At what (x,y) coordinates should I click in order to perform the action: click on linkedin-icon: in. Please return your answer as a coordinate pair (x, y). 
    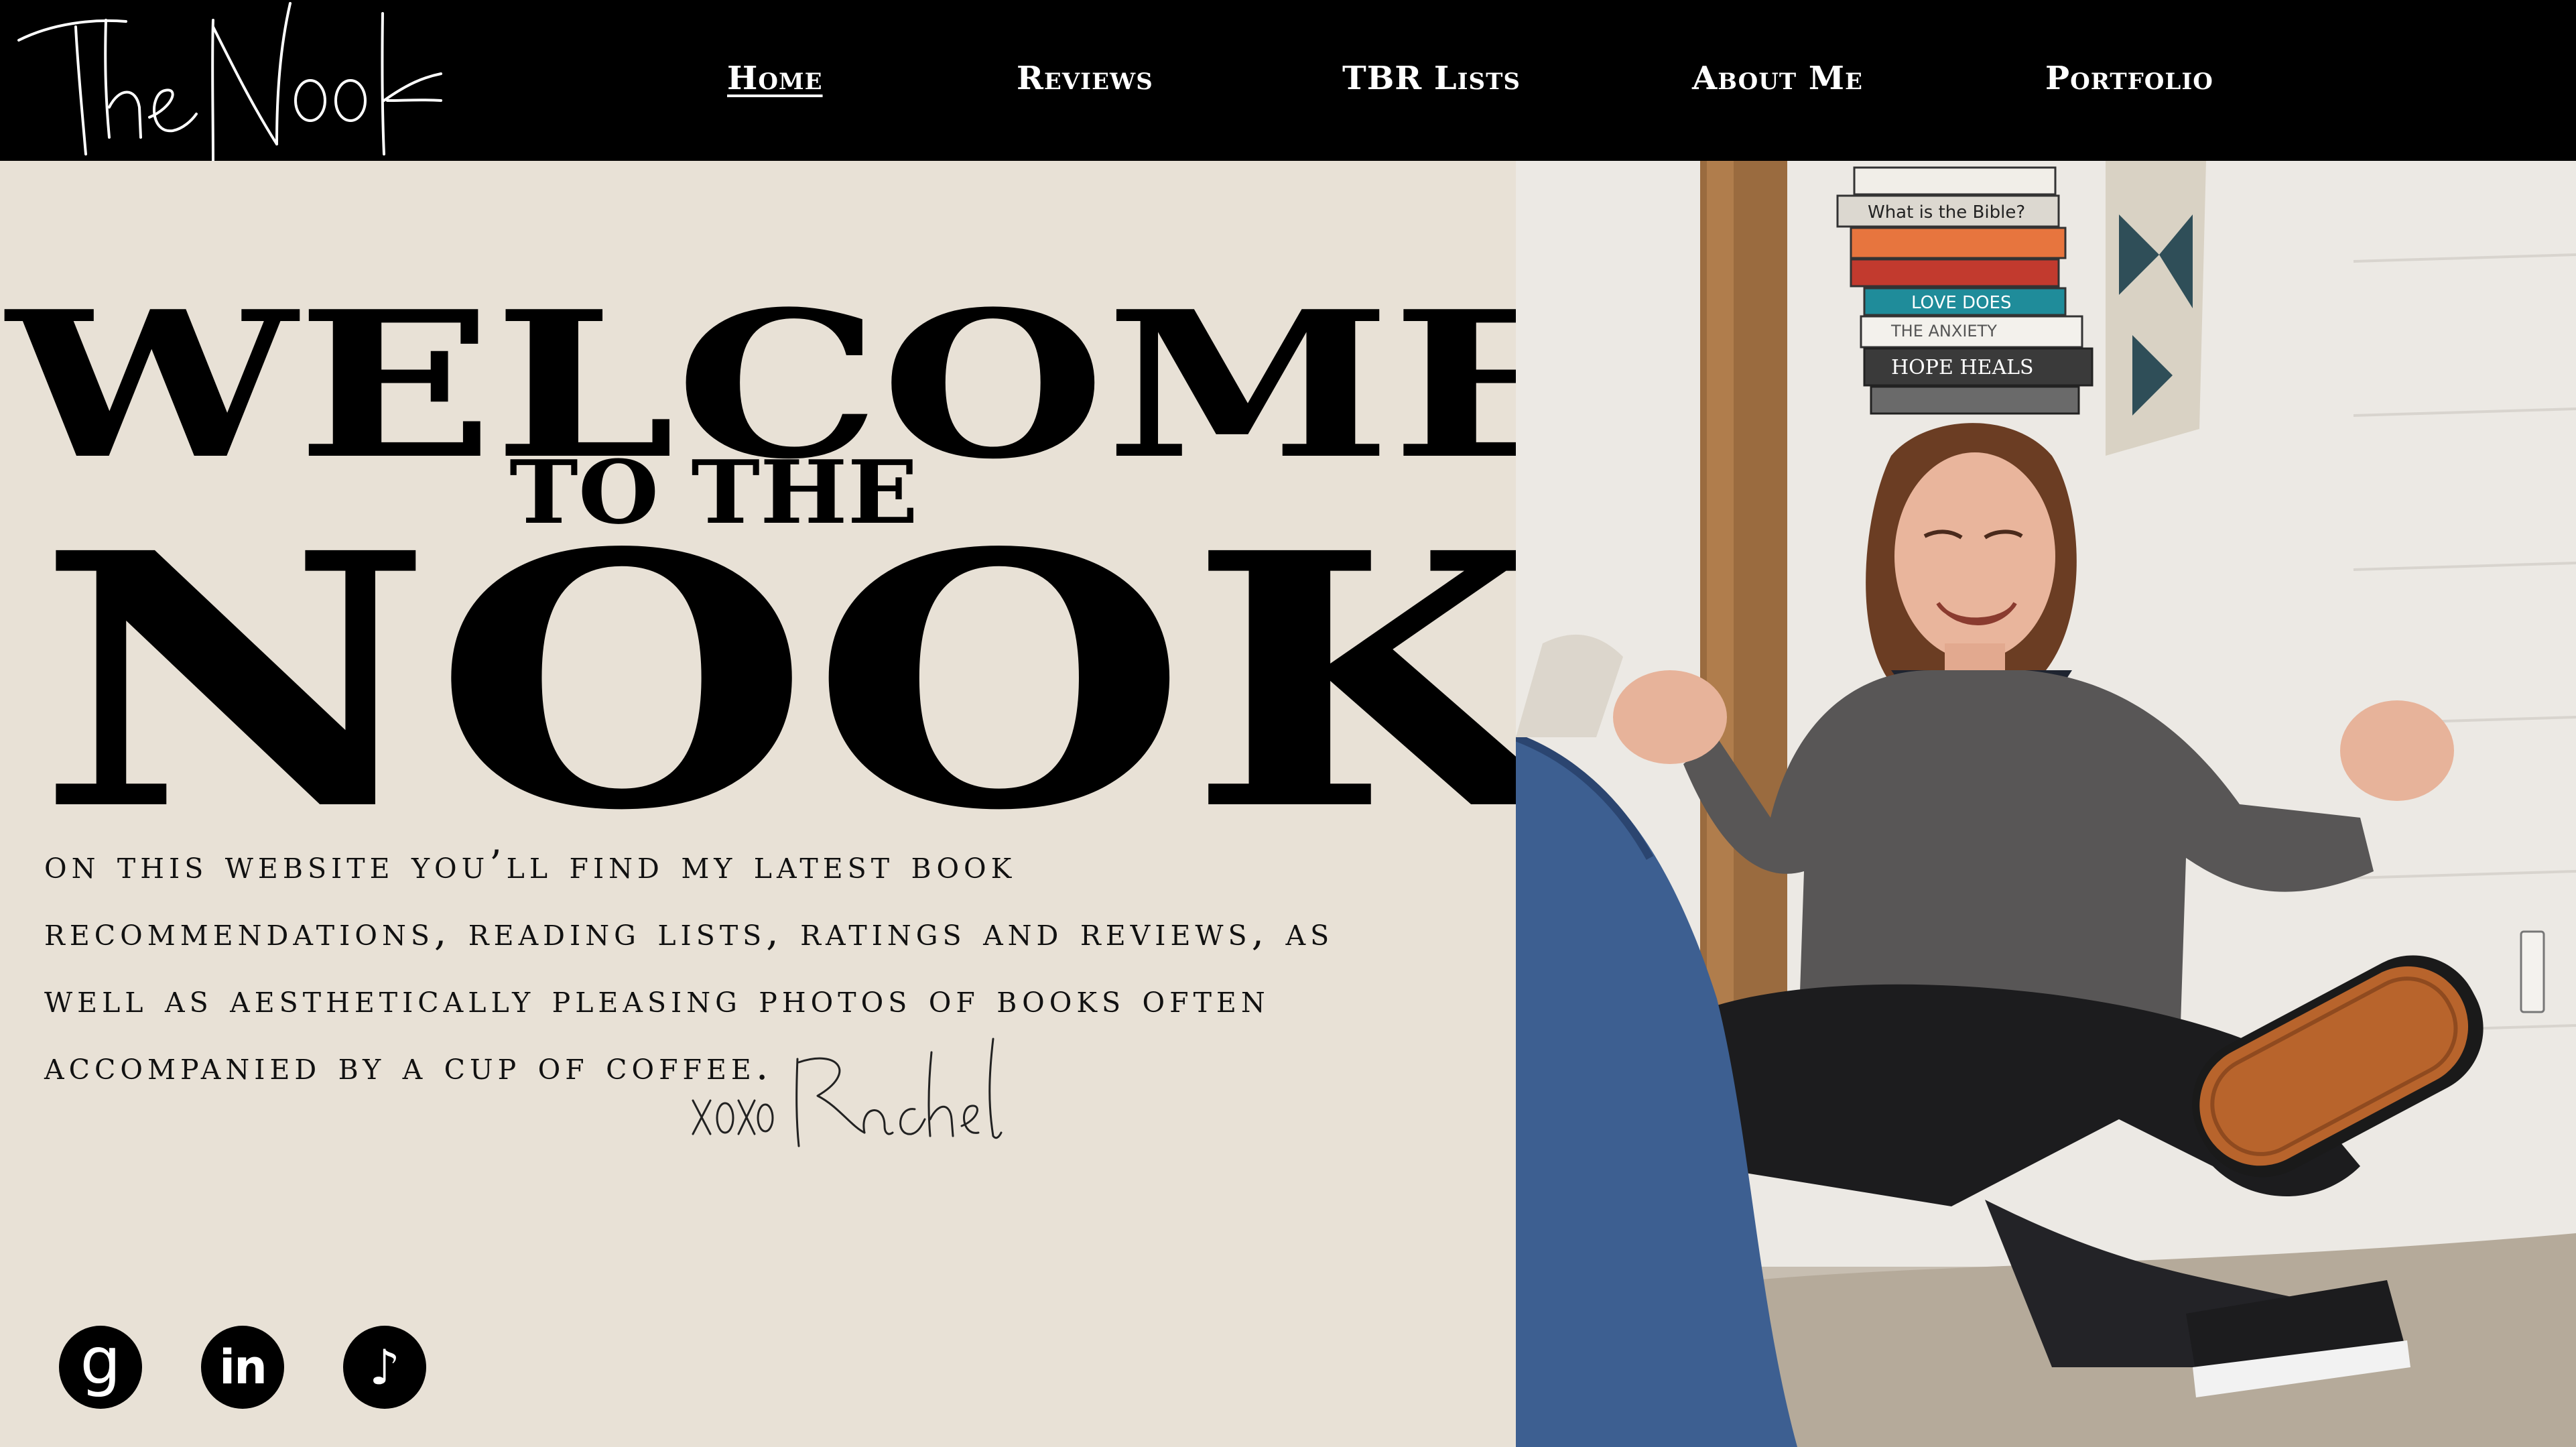
    Looking at the image, I should click on (242, 1367).